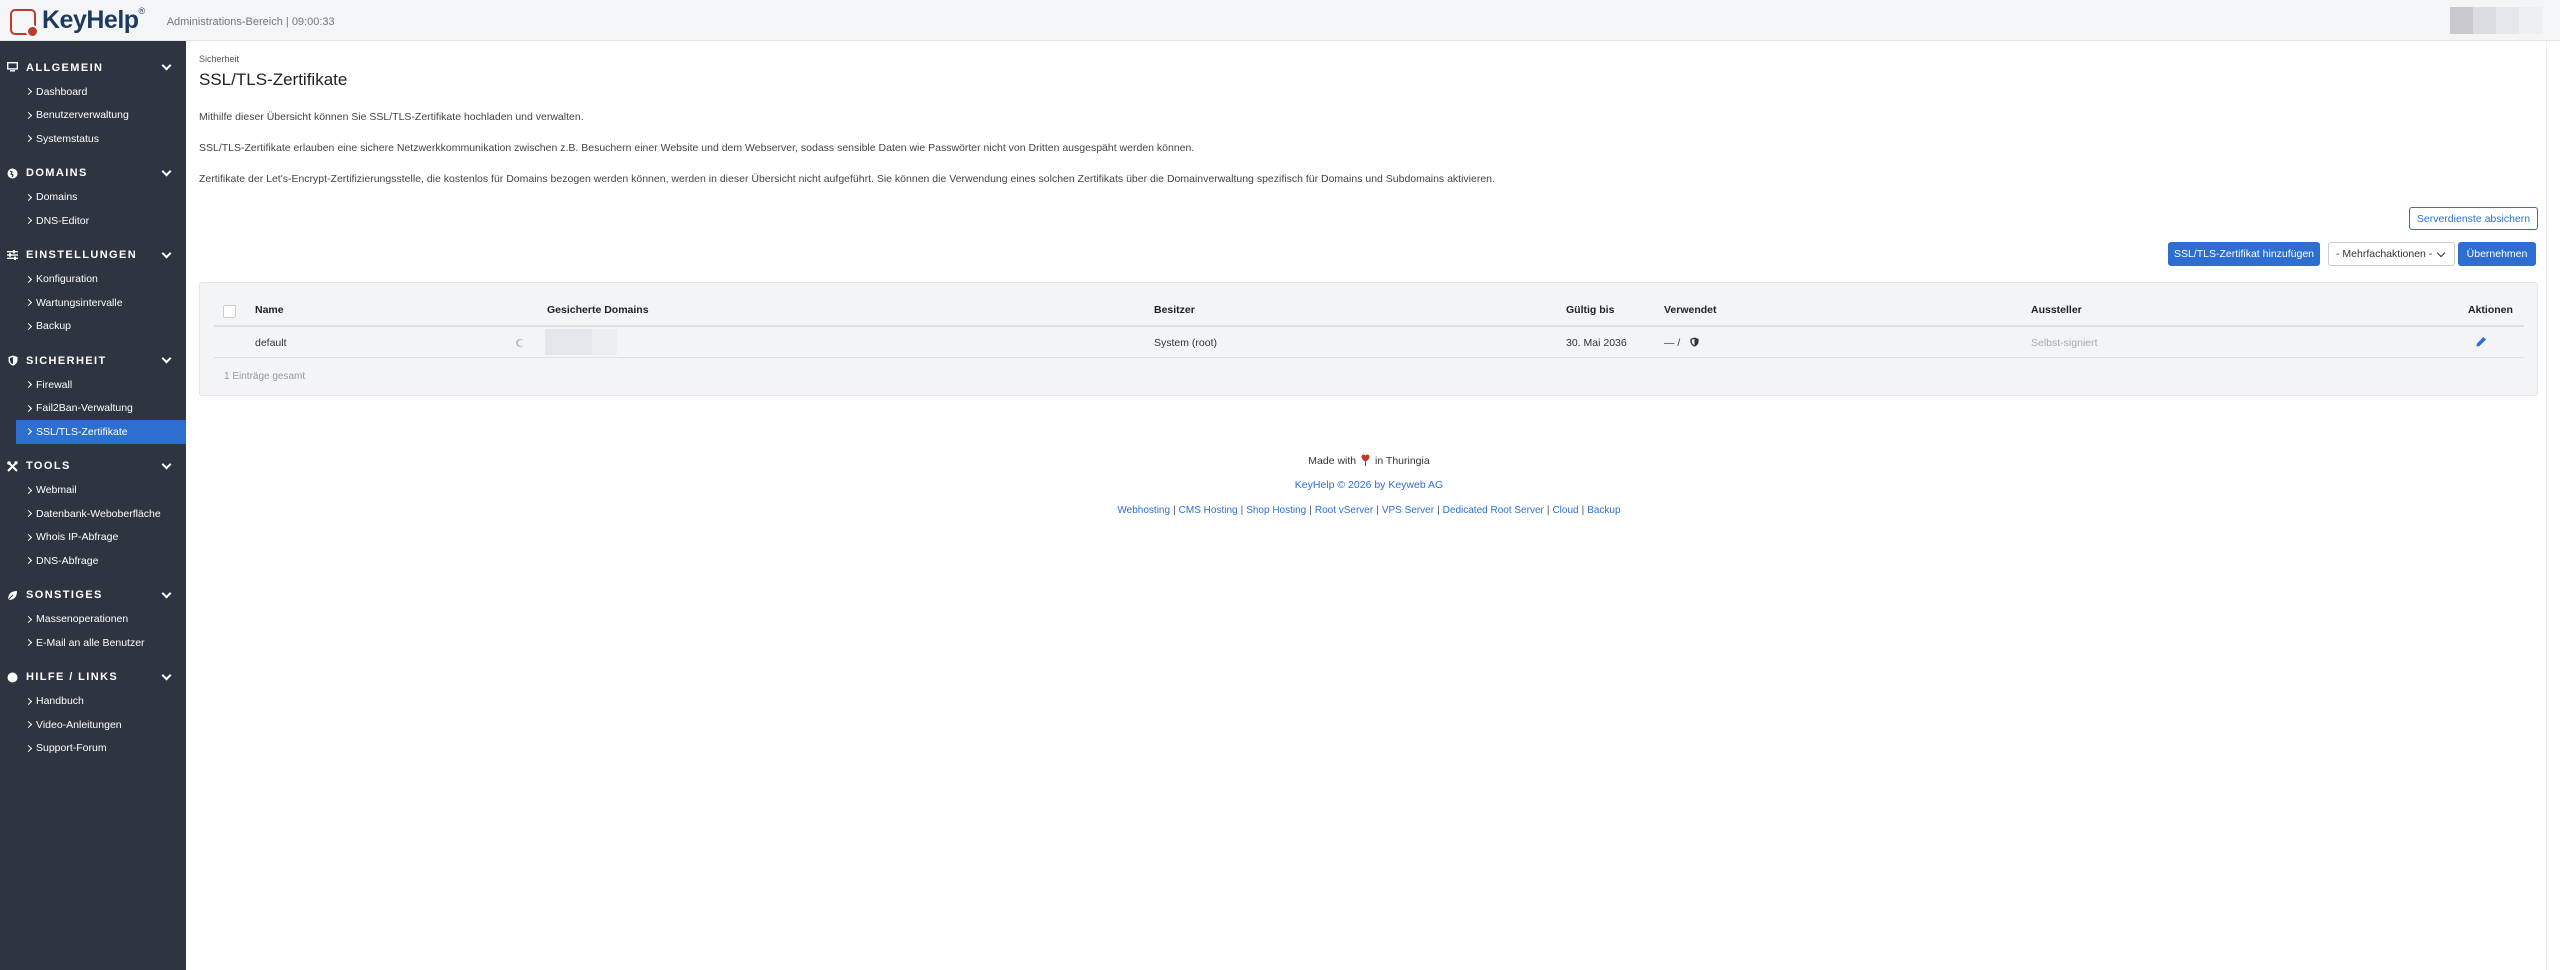  I want to click on sidebar-section-label: HILFE / LINKS, so click(72, 677).